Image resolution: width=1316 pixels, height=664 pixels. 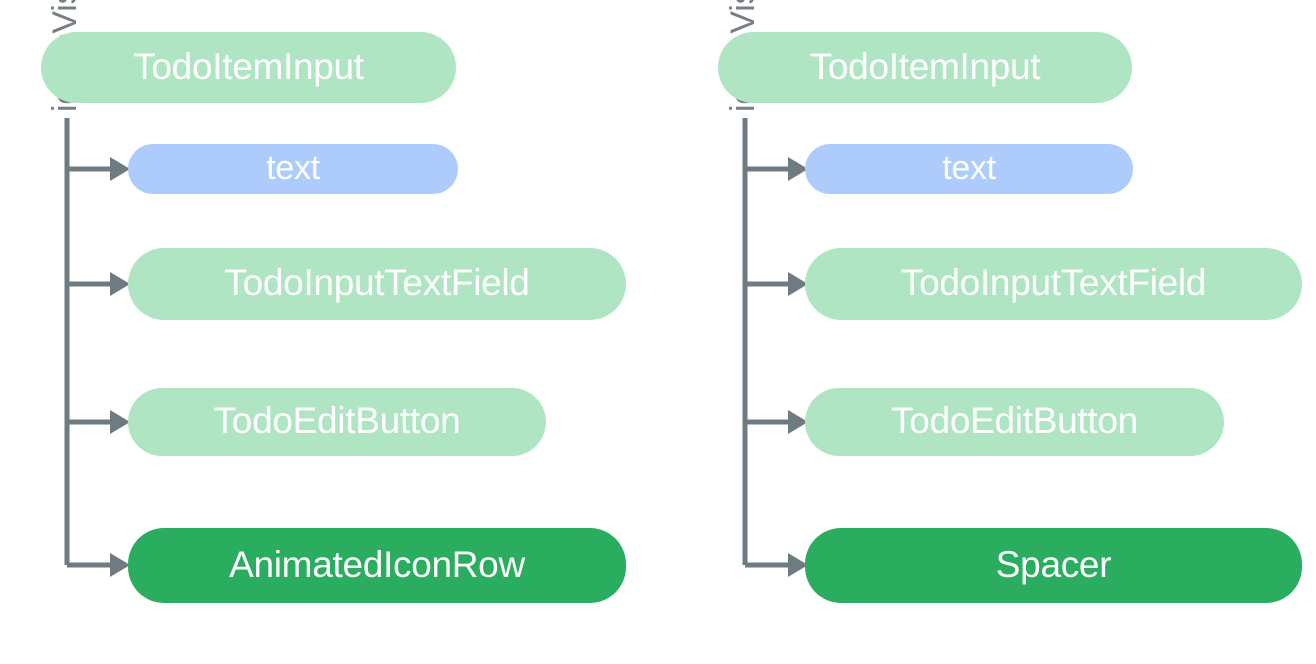 What do you see at coordinates (43, 332) in the screenshot?
I see `condition-label-left-wrapper: iconsVisible = false` at bounding box center [43, 332].